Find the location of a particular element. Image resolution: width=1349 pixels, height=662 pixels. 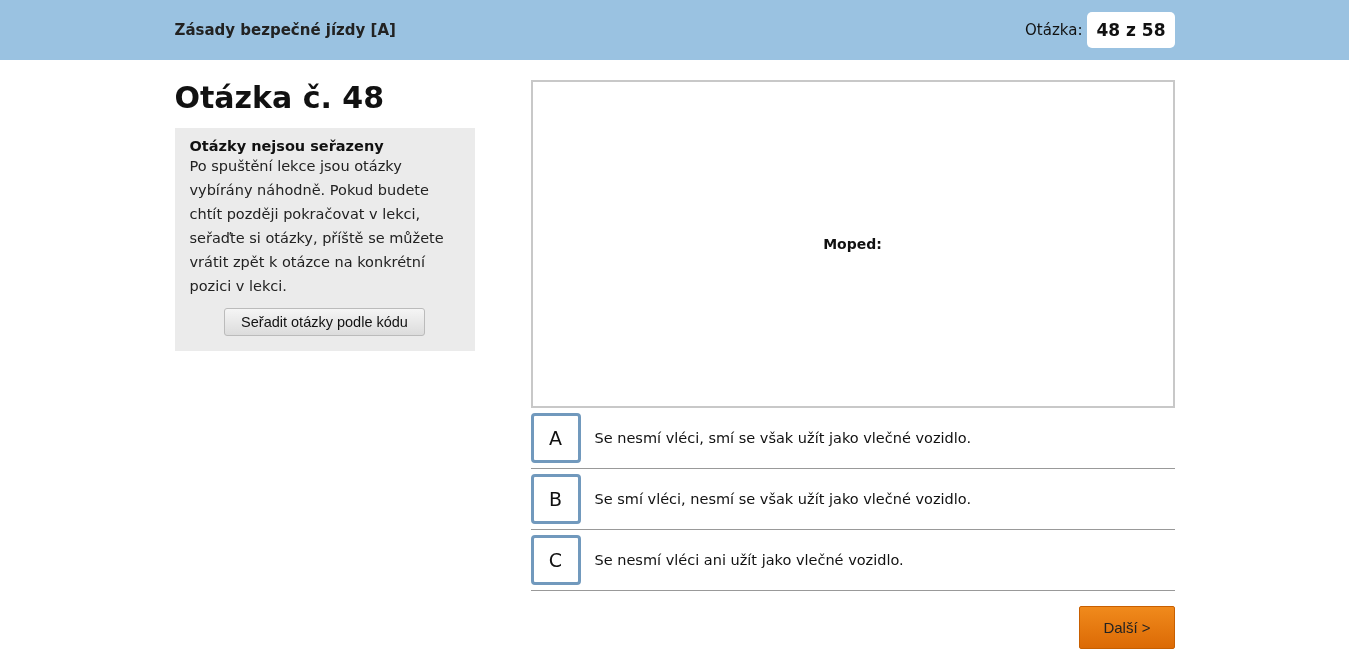

answer-letter: A is located at coordinates (555, 438).